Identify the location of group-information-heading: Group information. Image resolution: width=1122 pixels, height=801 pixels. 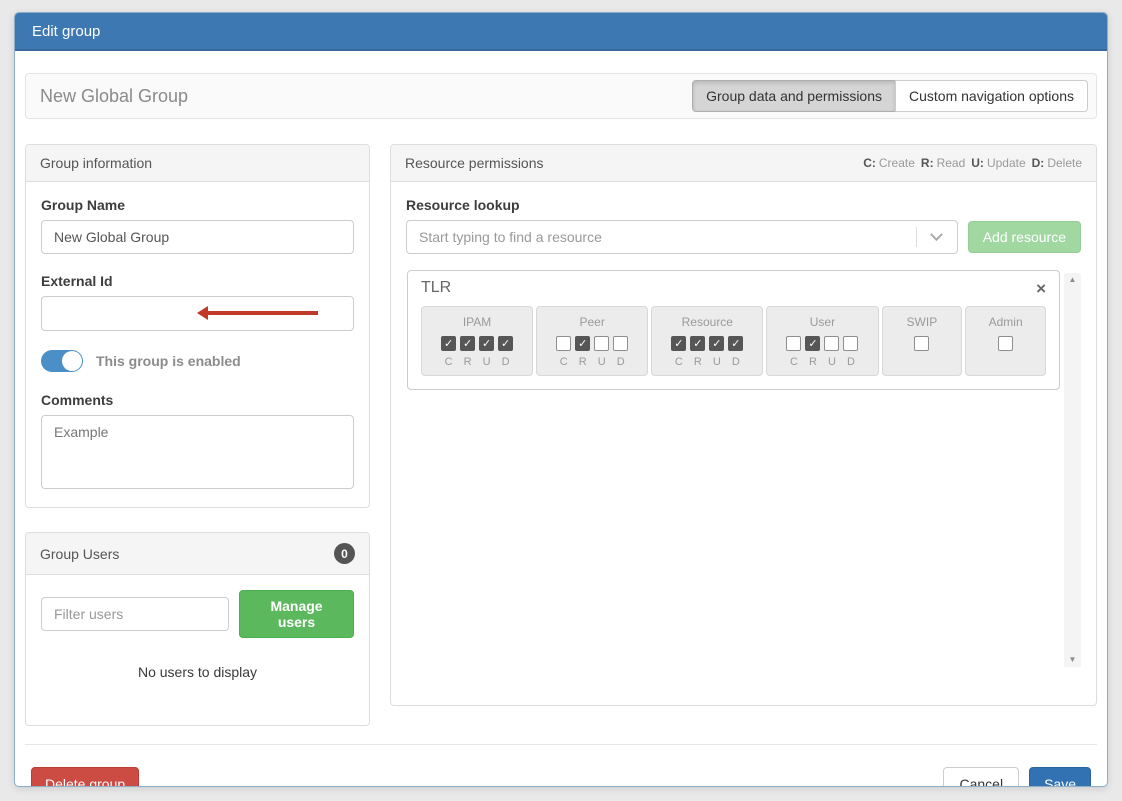
(197, 163).